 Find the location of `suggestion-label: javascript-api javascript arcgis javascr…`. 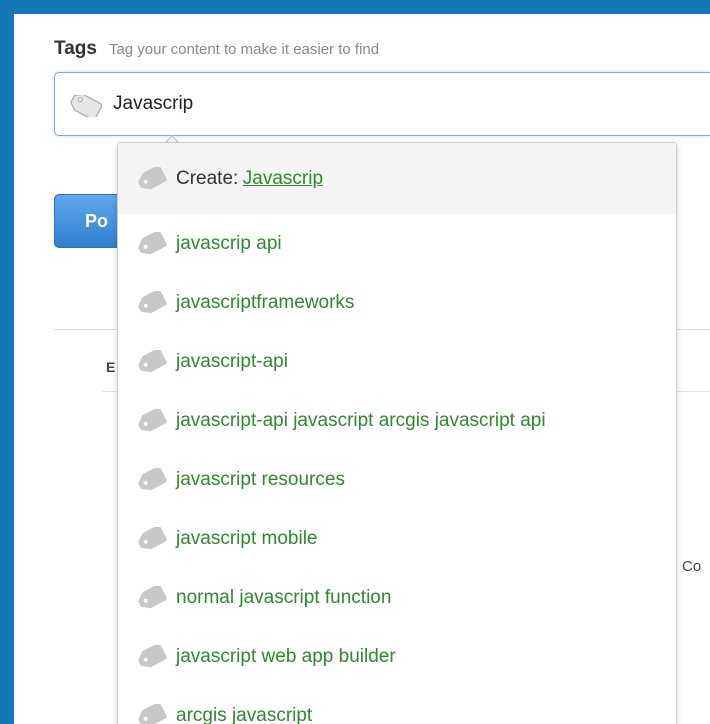

suggestion-label: javascript-api javascript arcgis javascr… is located at coordinates (361, 420).